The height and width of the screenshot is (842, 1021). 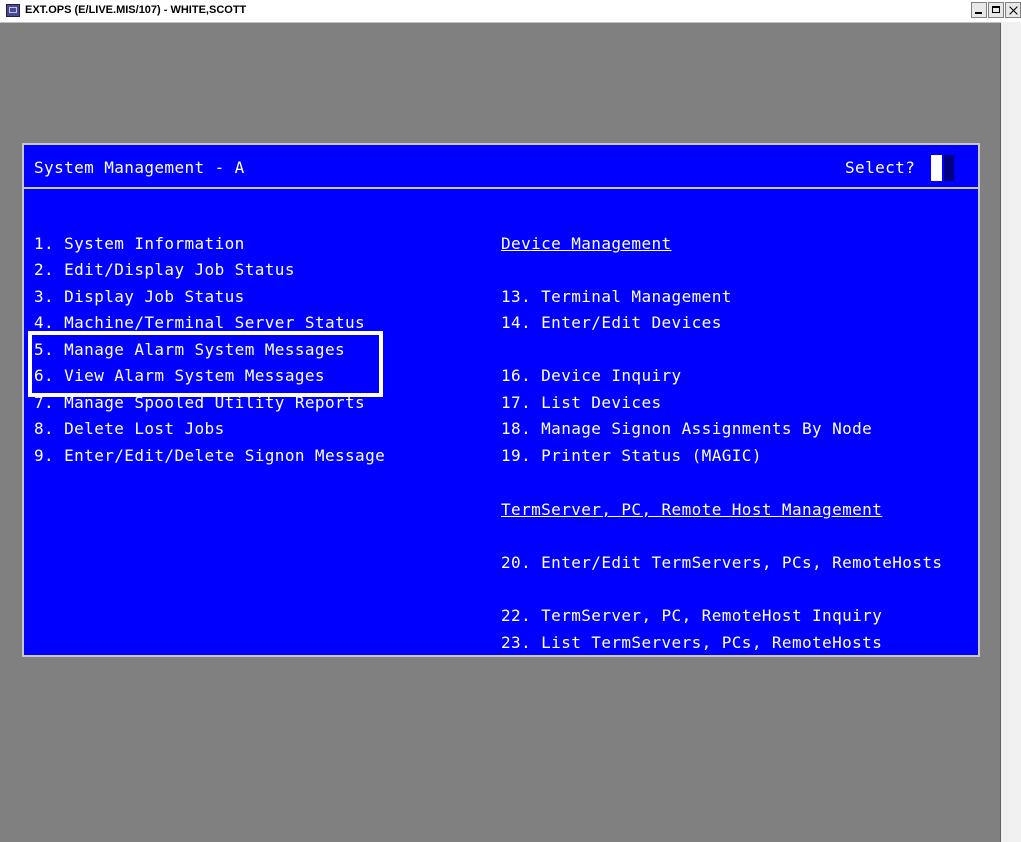 What do you see at coordinates (139, 167) in the screenshot?
I see `screen-title: System Management - A` at bounding box center [139, 167].